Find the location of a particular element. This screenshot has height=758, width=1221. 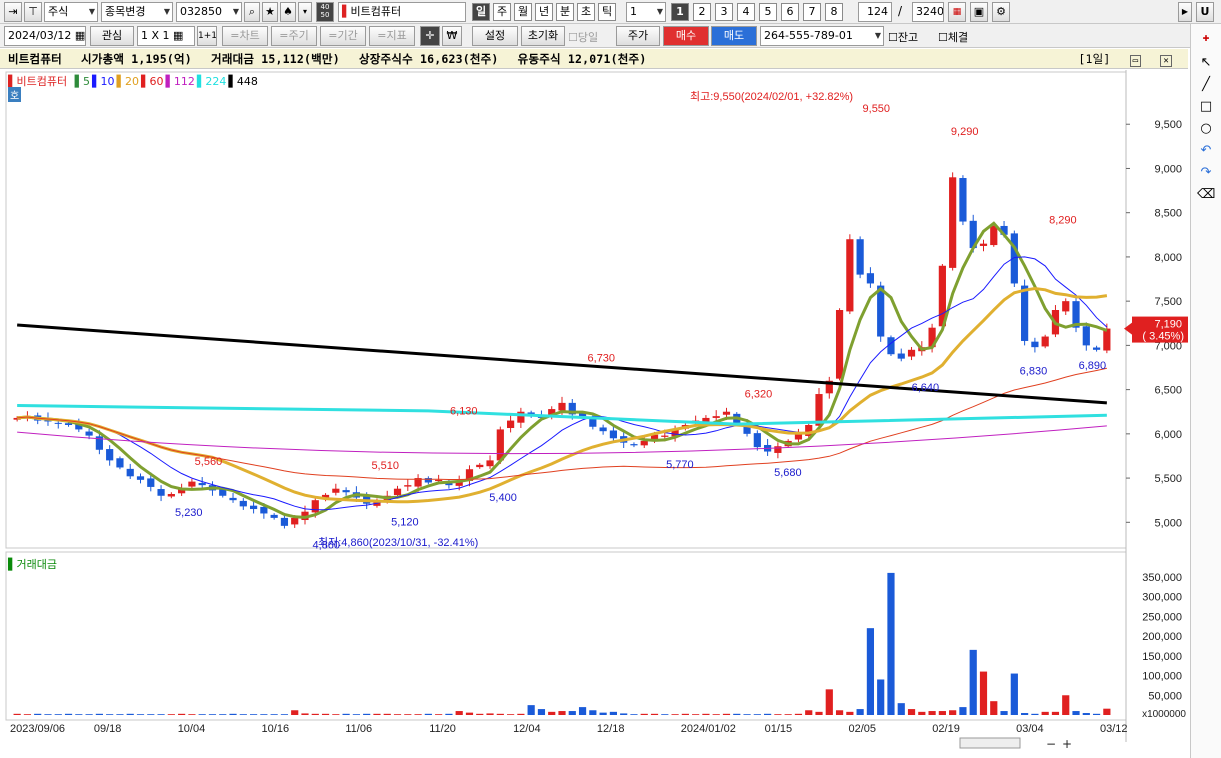

circle-tool-icon: ○ is located at coordinates (1206, 129).